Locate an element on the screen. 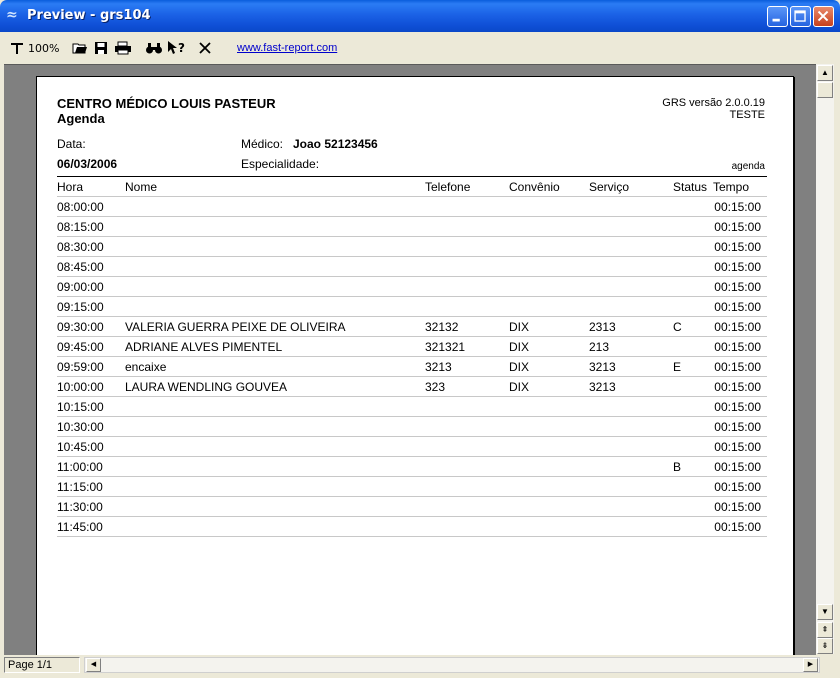 This screenshot has height=678, width=840. exit-button is located at coordinates (205, 48).